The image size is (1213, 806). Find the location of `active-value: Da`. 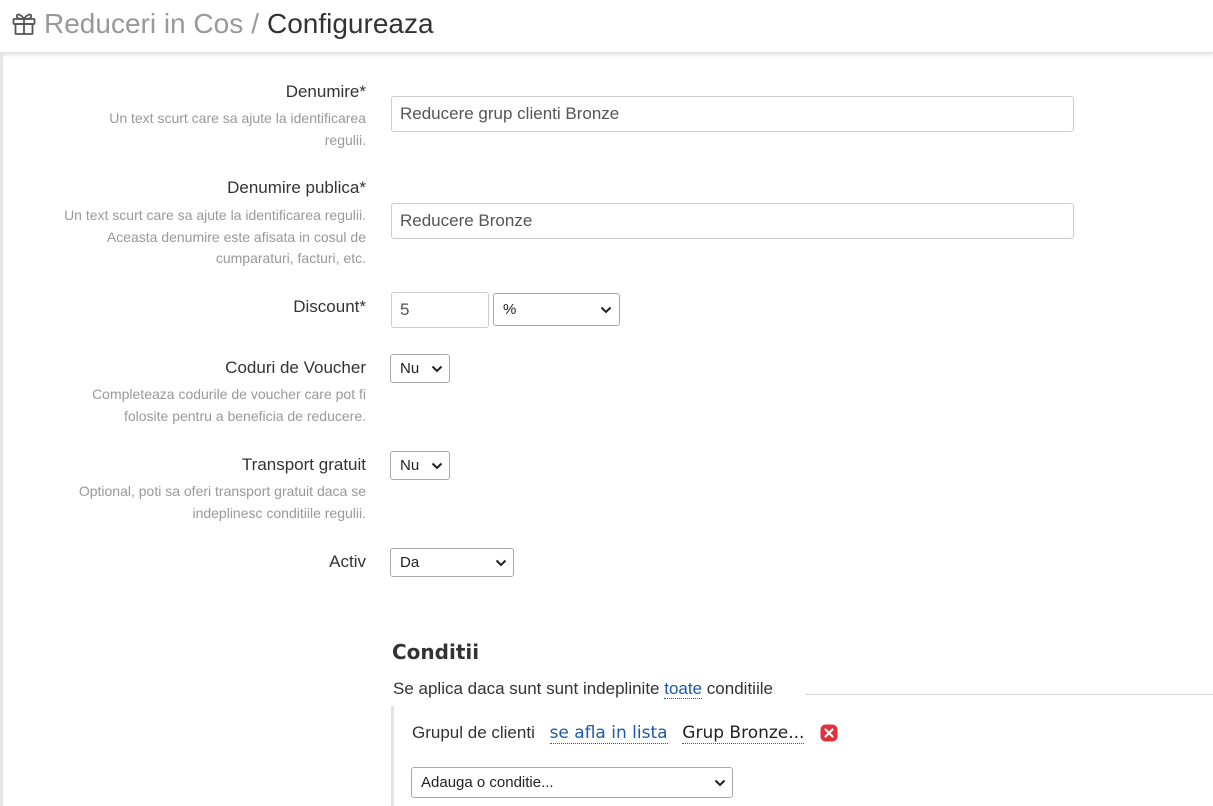

active-value: Da is located at coordinates (410, 562).